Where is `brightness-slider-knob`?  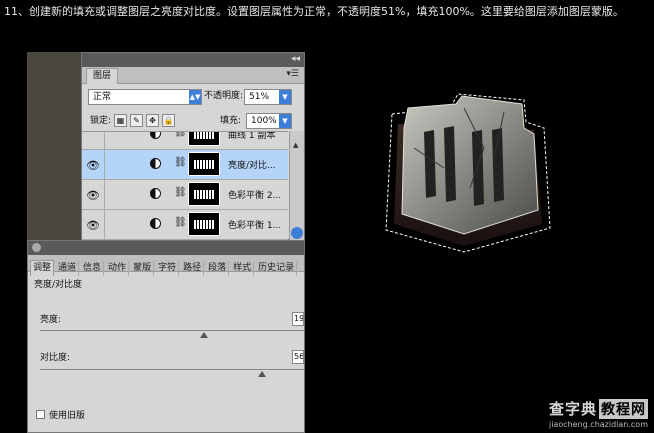 brightness-slider-knob is located at coordinates (203, 335).